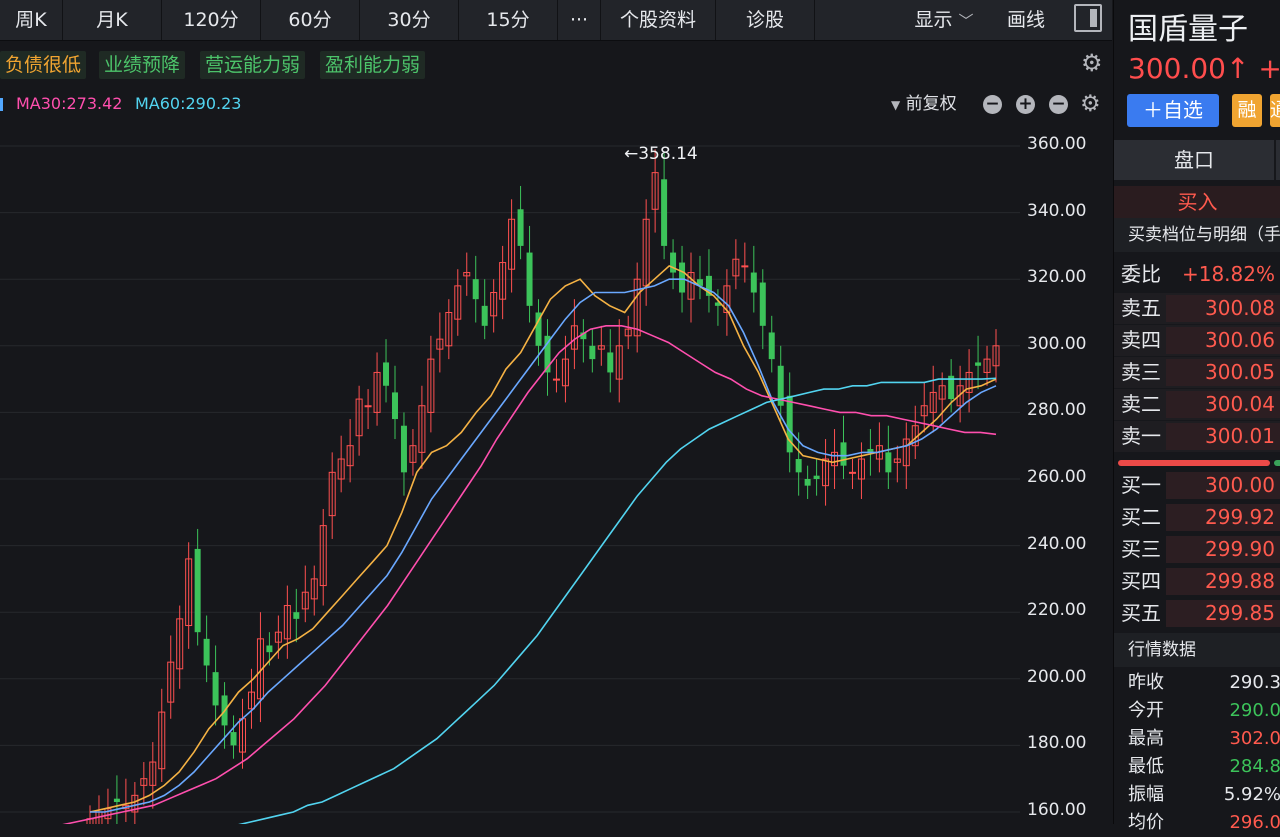 The height and width of the screenshot is (837, 1280). I want to click on y-tick-label: 340.00, so click(1057, 210).